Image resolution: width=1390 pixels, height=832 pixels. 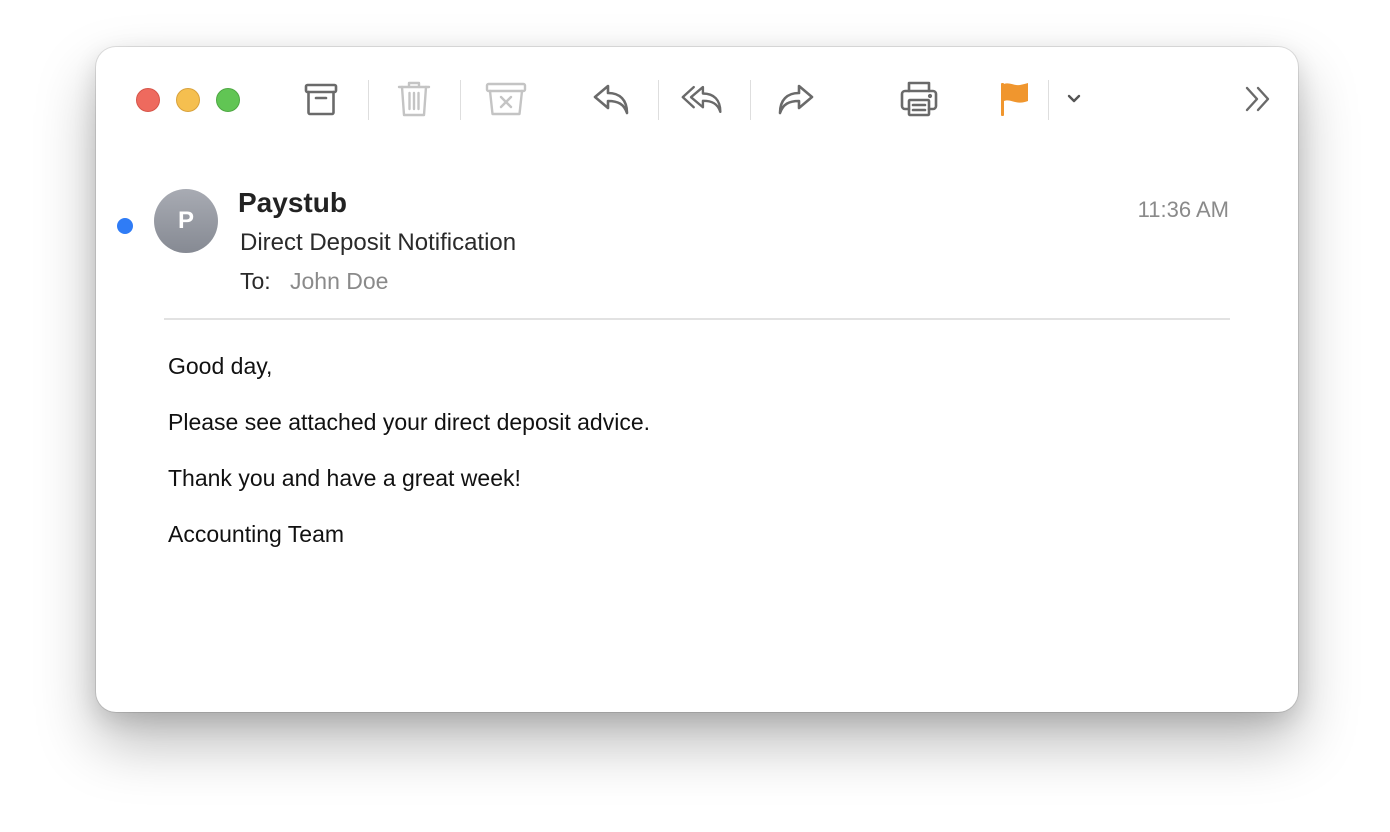 I want to click on avatar: P, so click(x=186, y=221).